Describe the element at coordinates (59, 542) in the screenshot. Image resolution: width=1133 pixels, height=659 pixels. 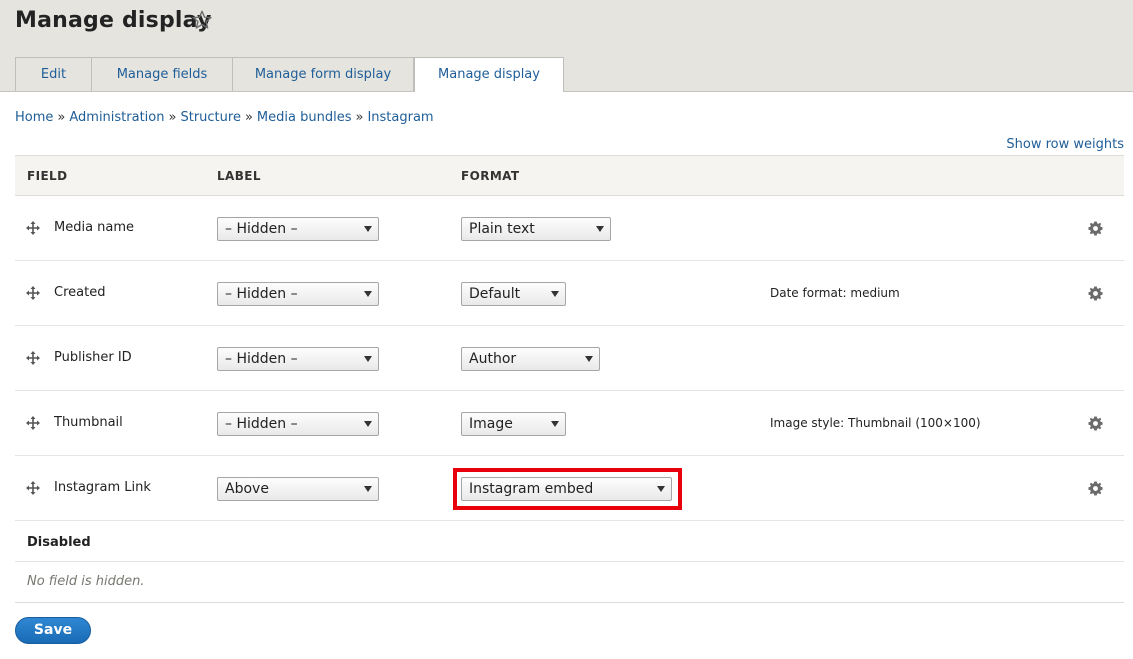
I see `disabled-section-heading: Disabled` at that location.